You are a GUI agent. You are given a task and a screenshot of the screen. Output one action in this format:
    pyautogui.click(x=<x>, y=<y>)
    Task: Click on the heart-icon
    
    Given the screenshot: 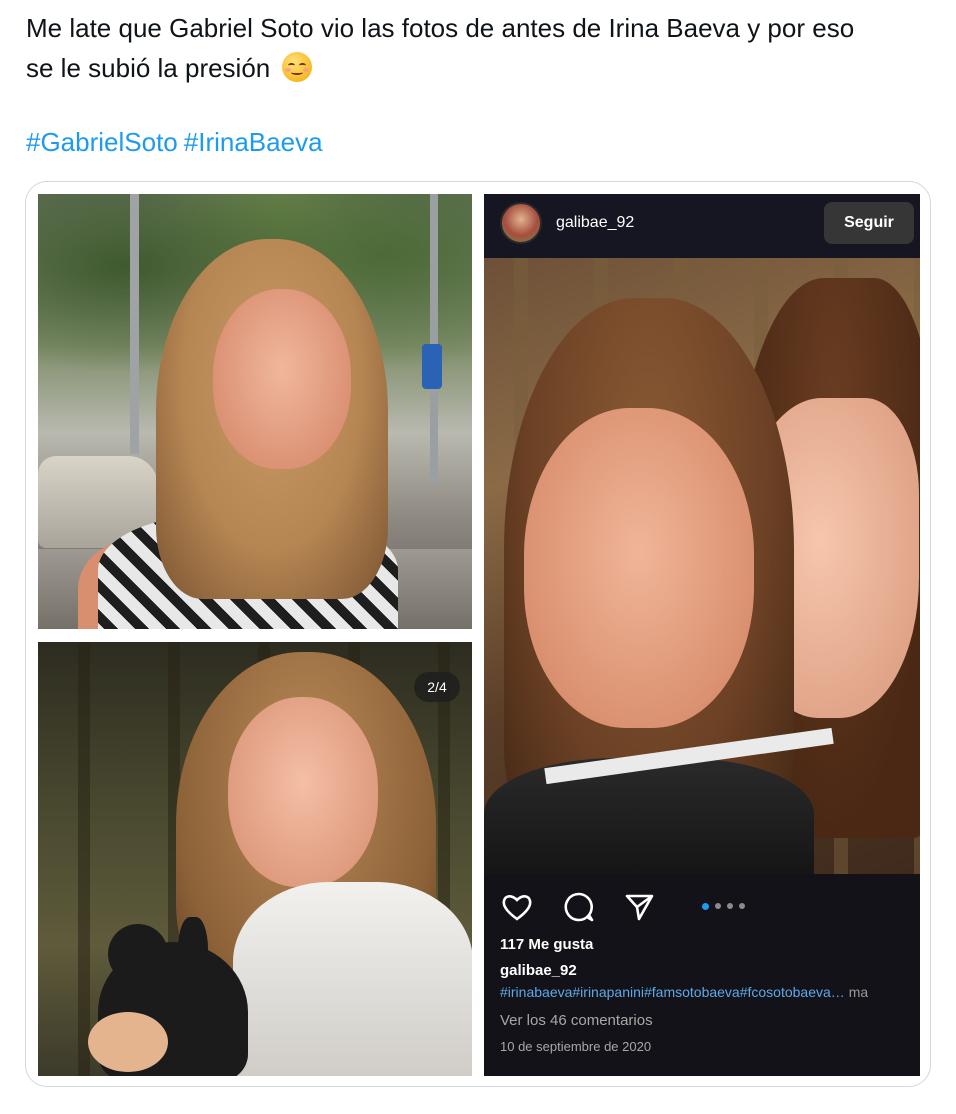 What is the action you would take?
    pyautogui.click(x=517, y=907)
    